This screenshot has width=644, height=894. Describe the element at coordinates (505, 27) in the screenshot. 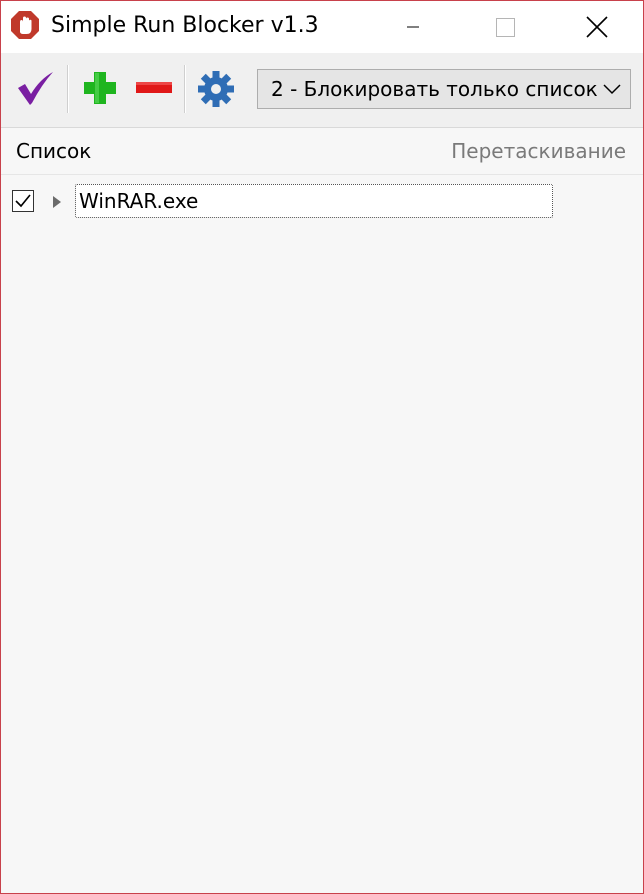

I see `maximize-button` at that location.